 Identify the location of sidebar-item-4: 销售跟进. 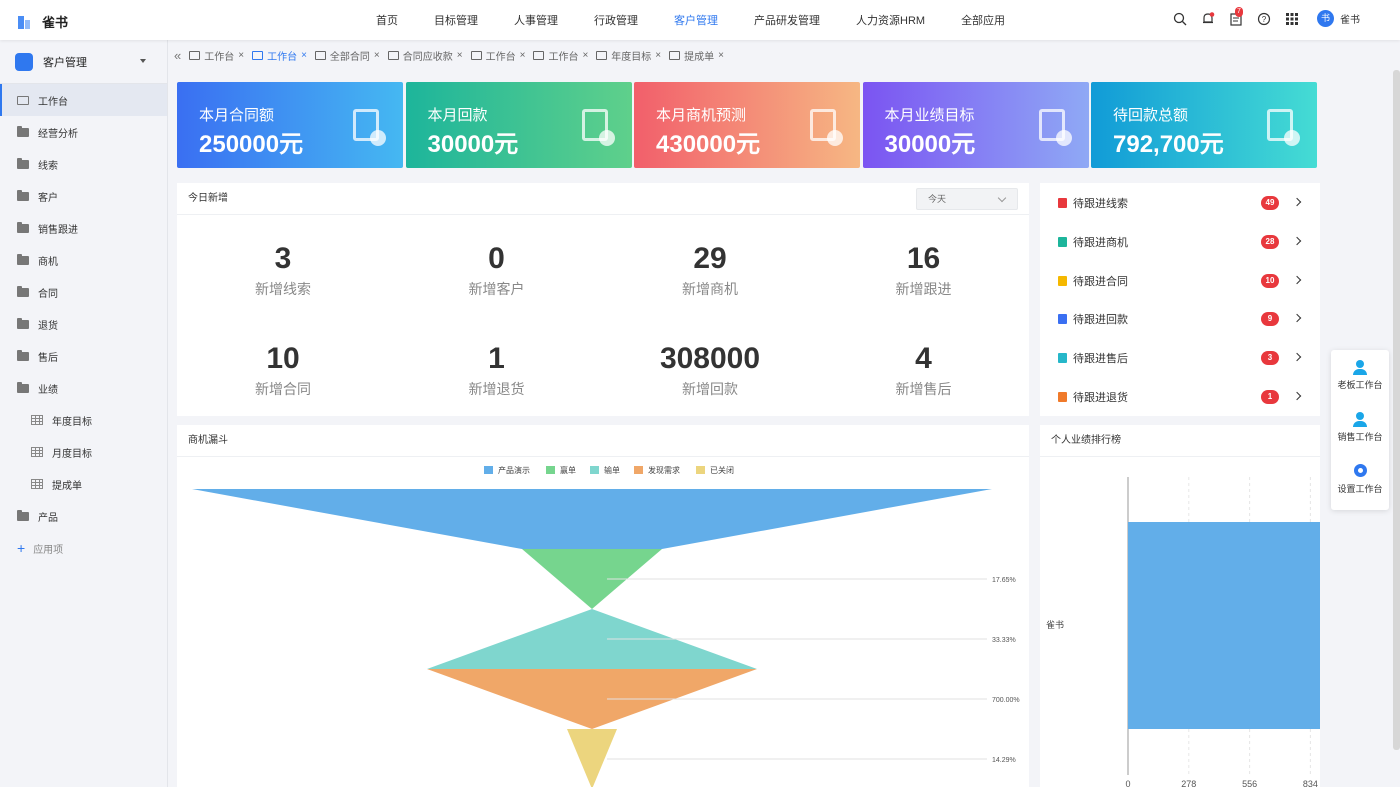
(83, 228).